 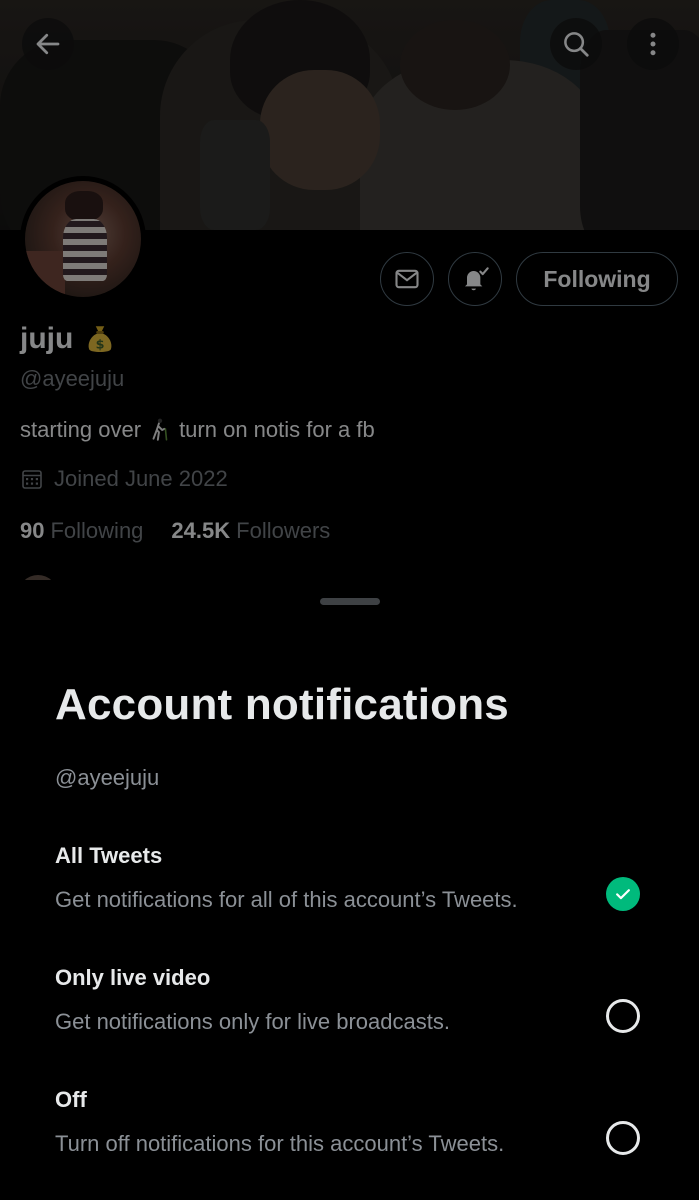 I want to click on sheet-account-handle: @ayeejuju, so click(x=107, y=777).